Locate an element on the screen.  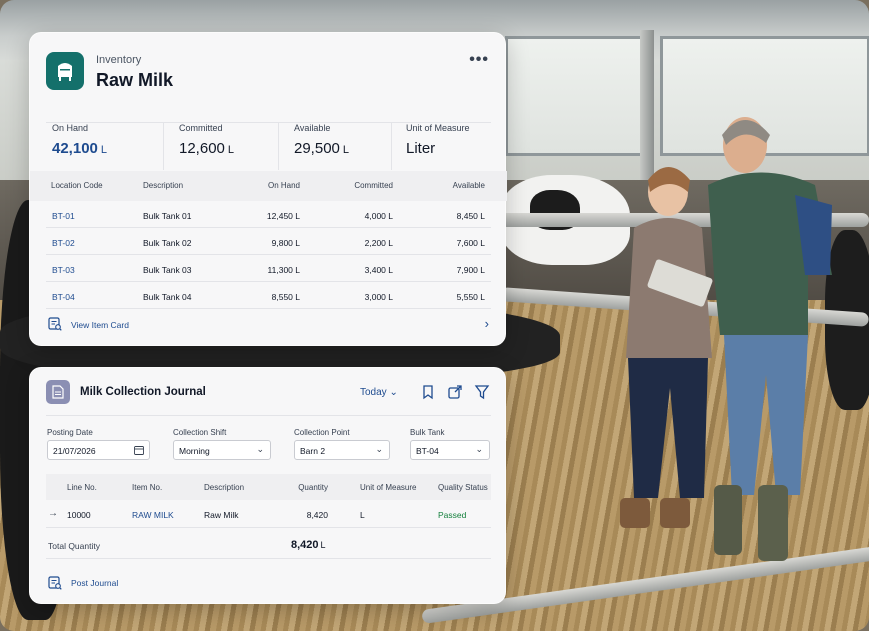
total-quantity-value: 8,420 L is located at coordinates (308, 545).